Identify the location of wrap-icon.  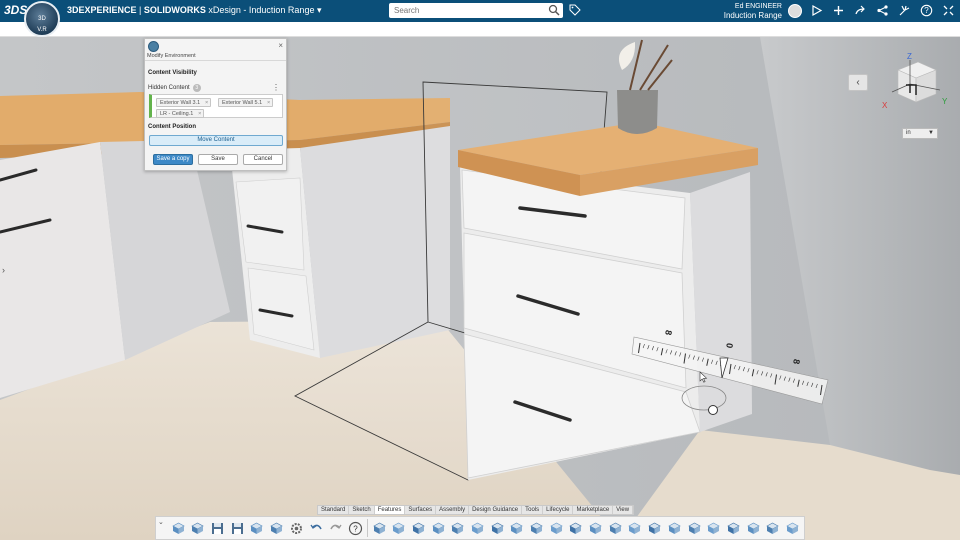
(753, 528).